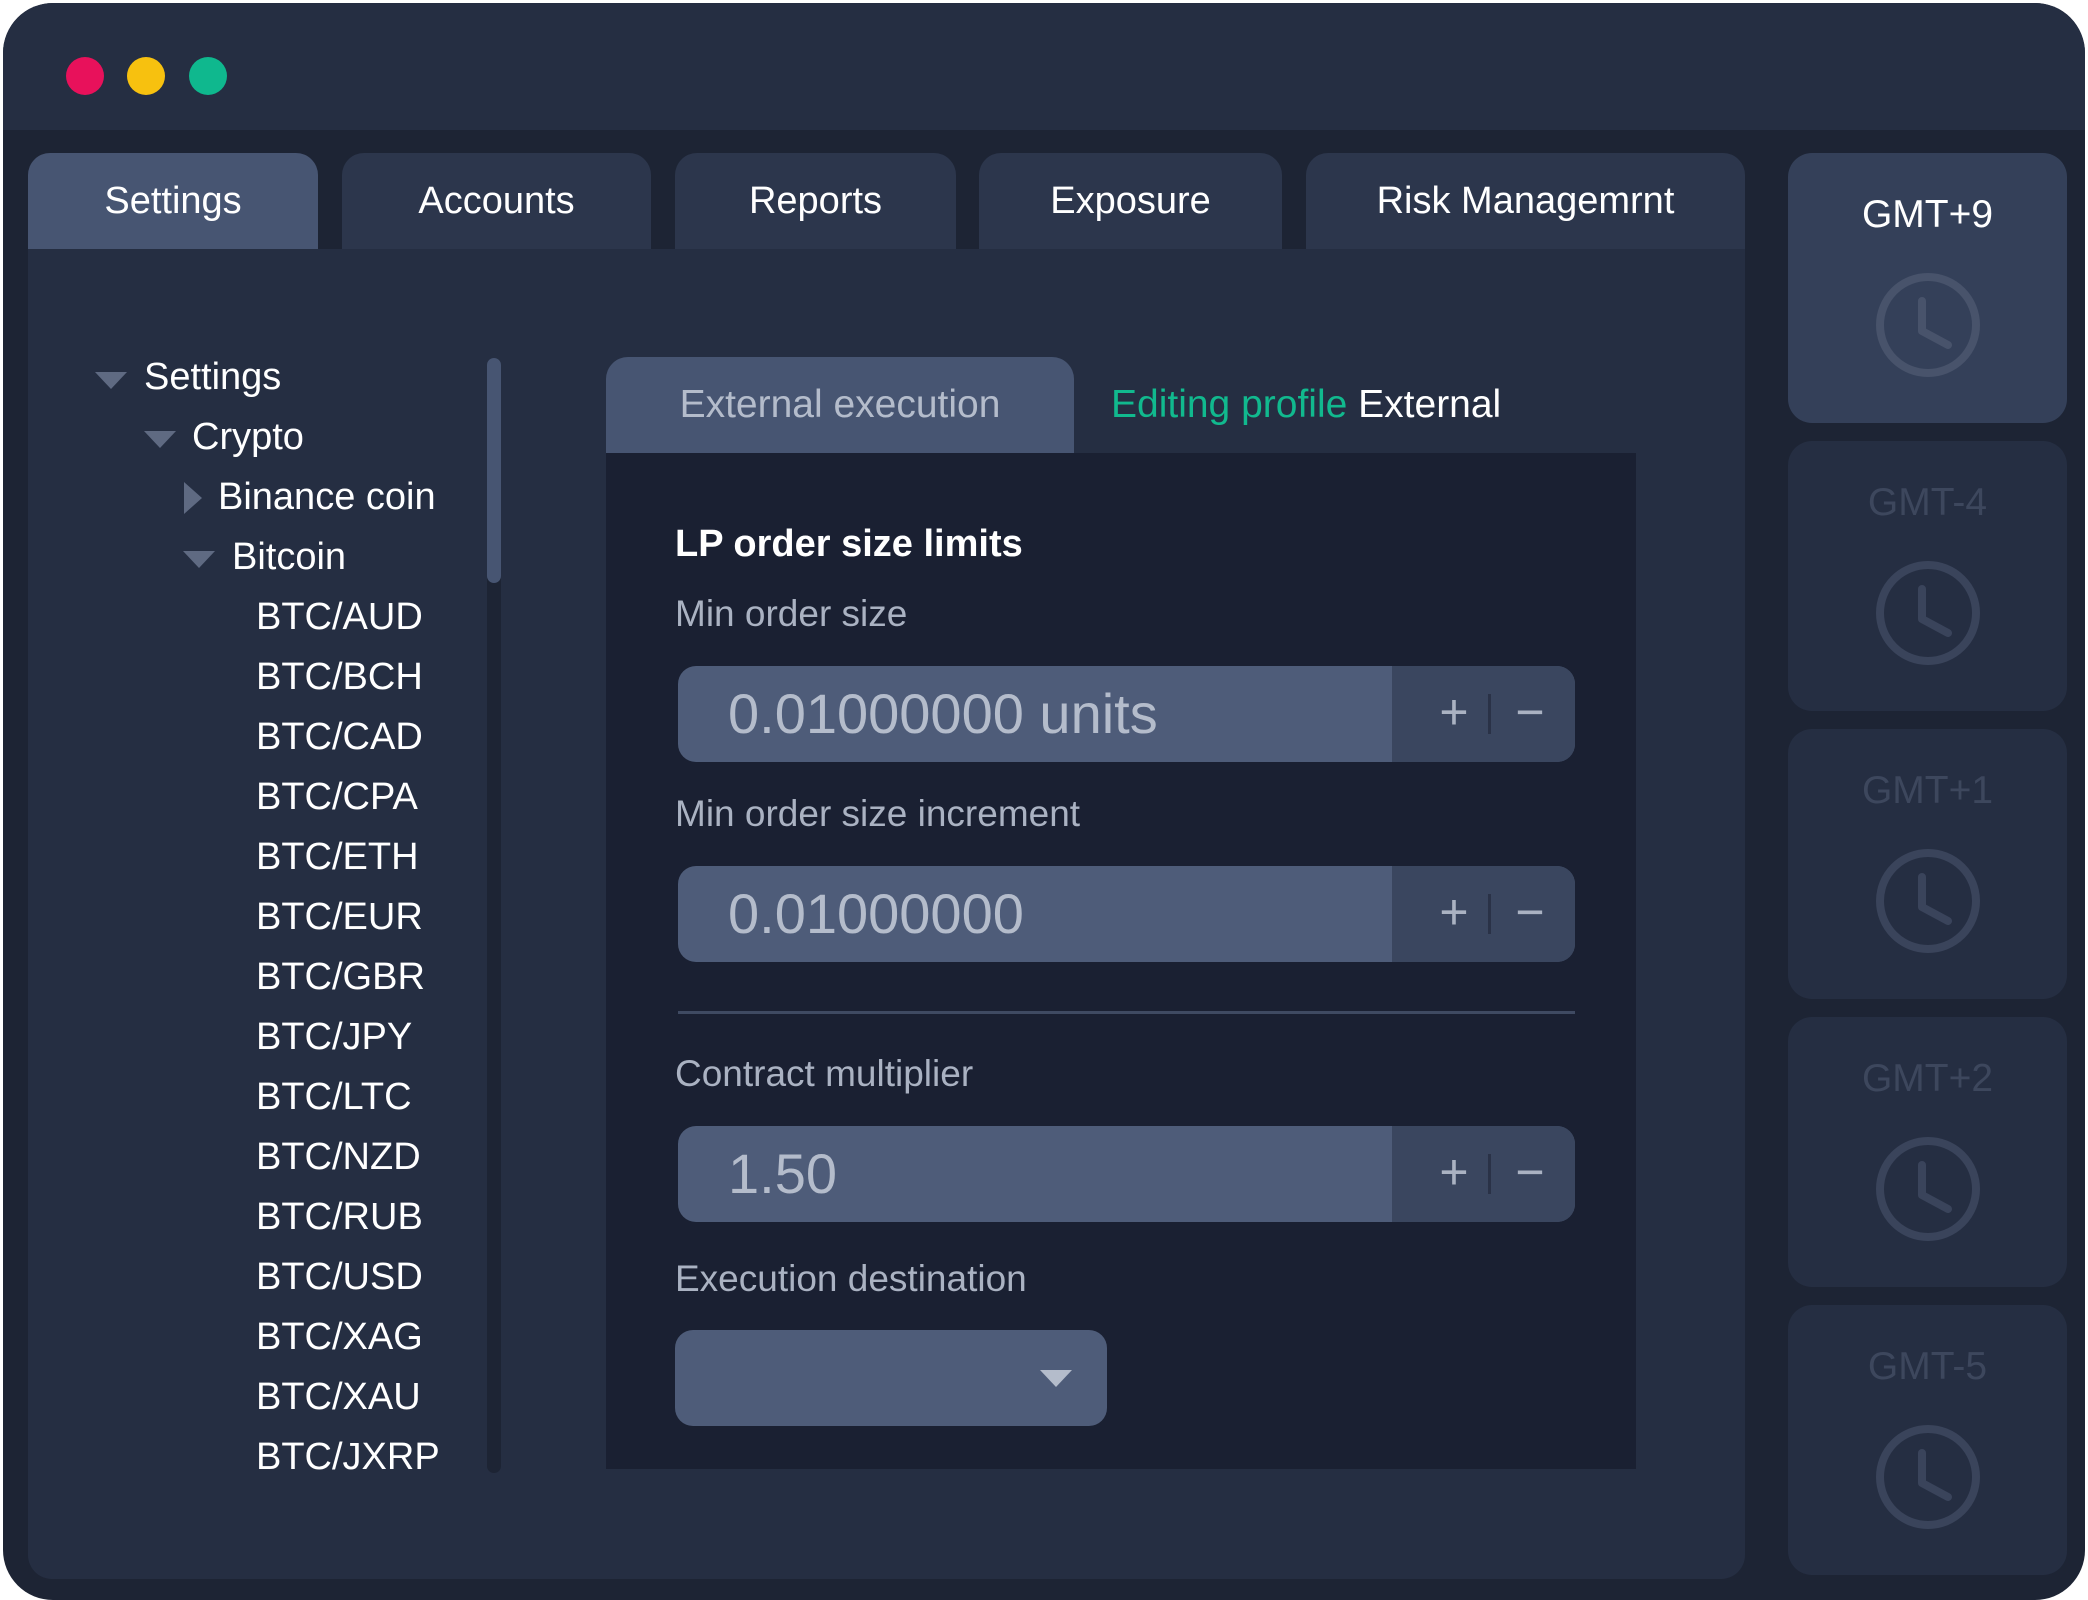 The width and height of the screenshot is (2088, 1600). What do you see at coordinates (337, 797) in the screenshot?
I see `tree-item-pair: BTC/CPA` at bounding box center [337, 797].